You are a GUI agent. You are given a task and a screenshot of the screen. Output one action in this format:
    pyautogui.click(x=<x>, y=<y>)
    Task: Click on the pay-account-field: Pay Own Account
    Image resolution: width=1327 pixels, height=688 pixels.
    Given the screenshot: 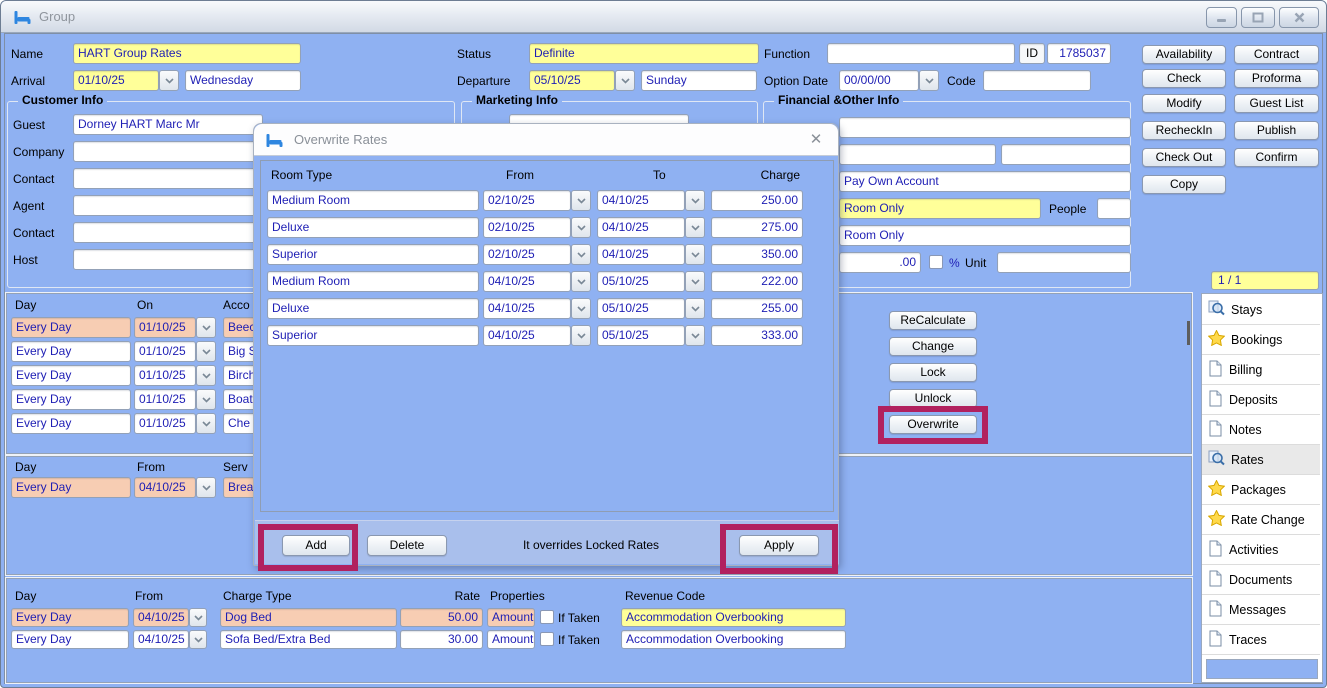 What is the action you would take?
    pyautogui.click(x=985, y=181)
    